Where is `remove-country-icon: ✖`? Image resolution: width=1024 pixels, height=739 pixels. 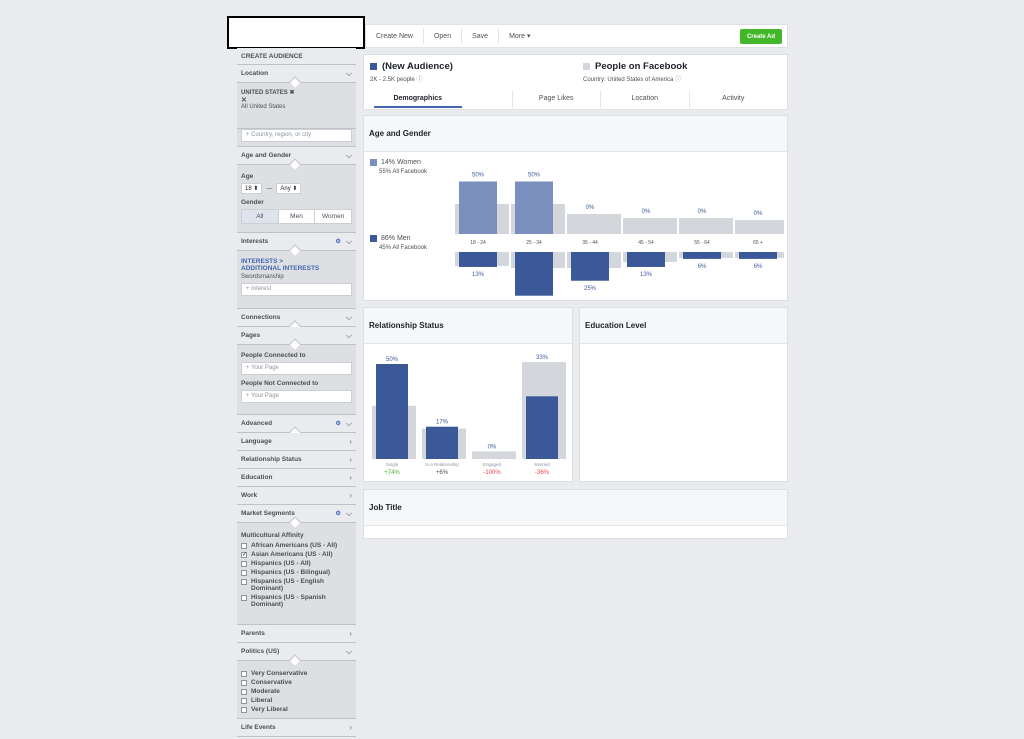 remove-country-icon: ✖ is located at coordinates (291, 93).